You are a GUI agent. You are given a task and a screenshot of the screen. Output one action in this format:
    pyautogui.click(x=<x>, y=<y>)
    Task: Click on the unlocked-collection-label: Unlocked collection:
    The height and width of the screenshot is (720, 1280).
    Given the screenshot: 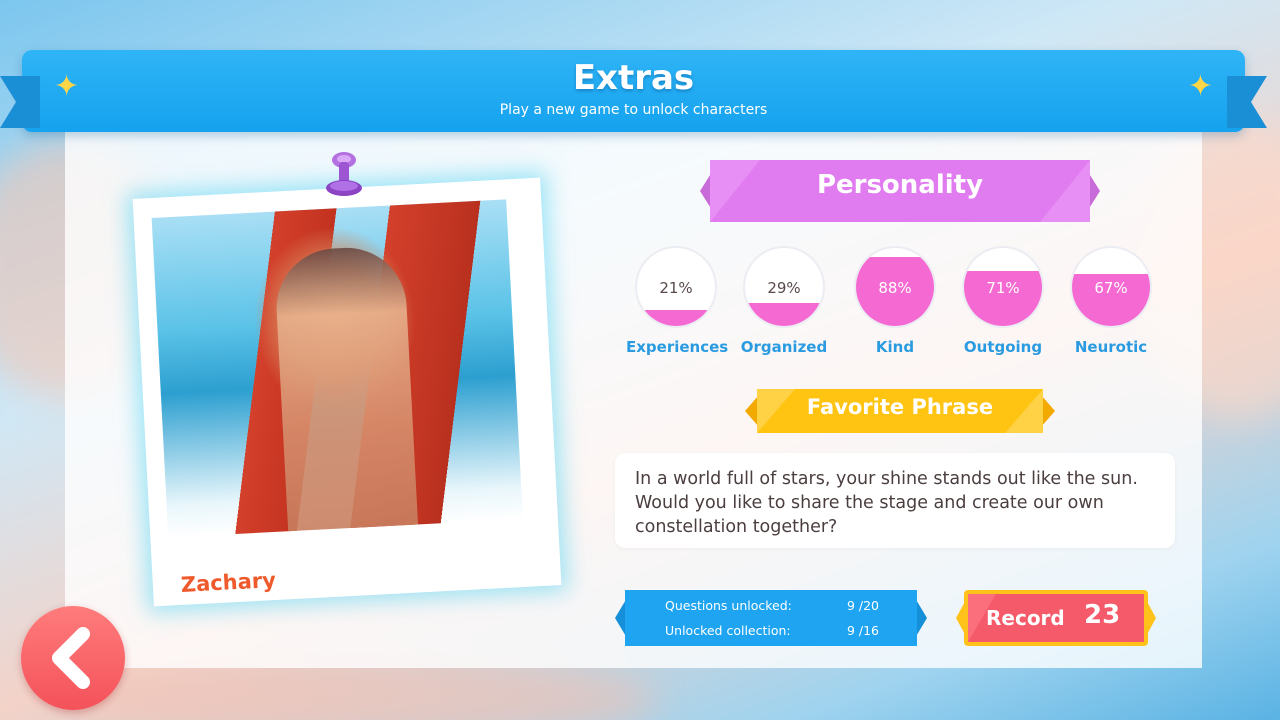 What is the action you would take?
    pyautogui.click(x=728, y=630)
    